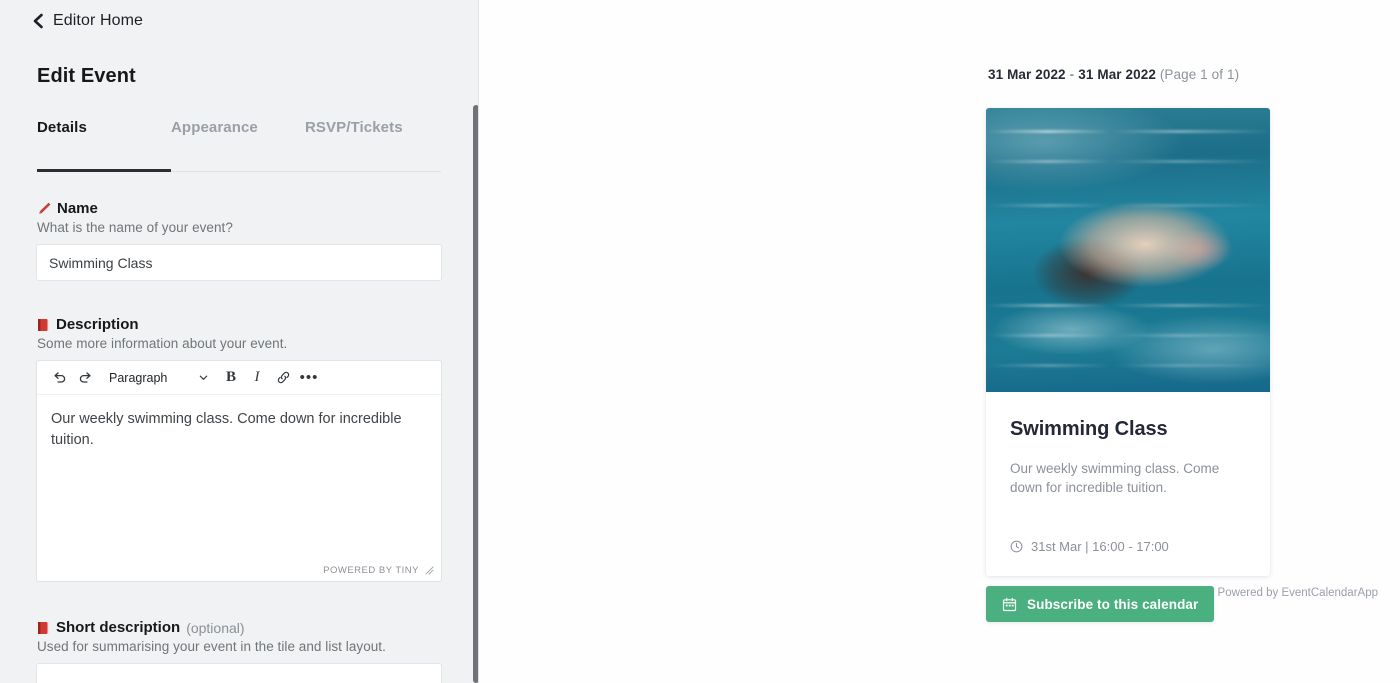 This screenshot has width=1400, height=683. What do you see at coordinates (135, 227) in the screenshot?
I see `field-name-hint: What is the name of your event?` at bounding box center [135, 227].